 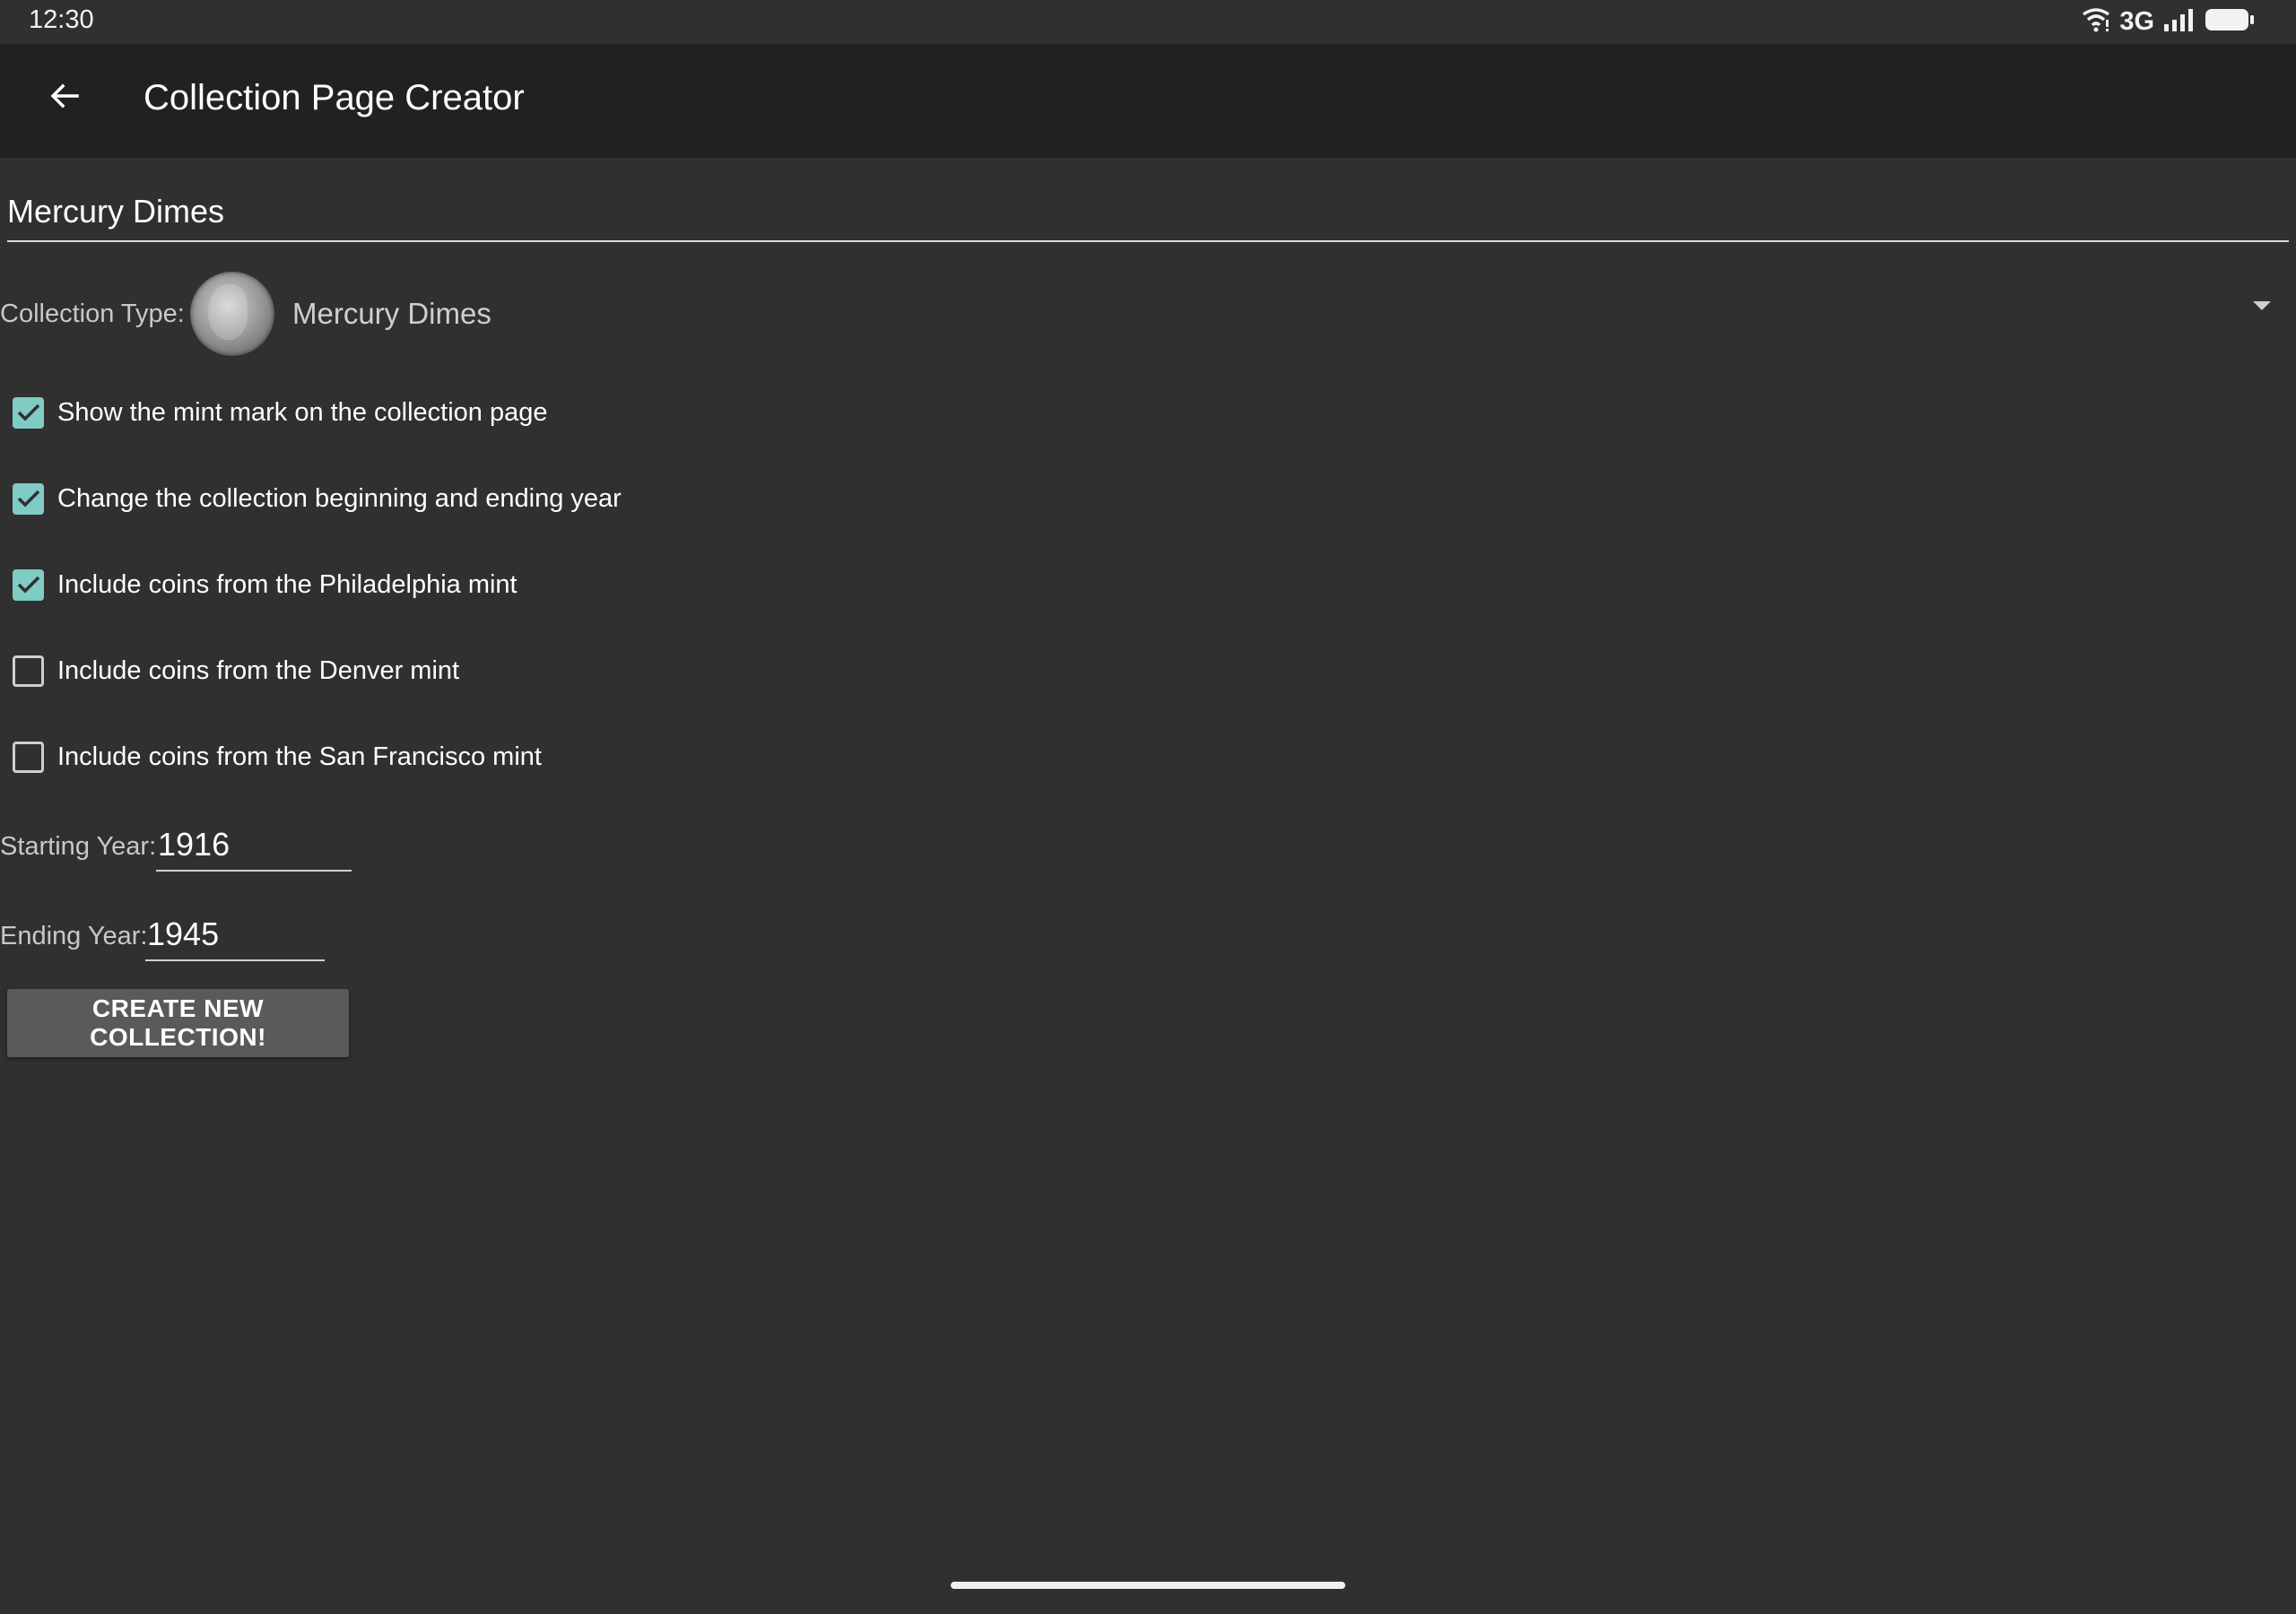 I want to click on wifi-icon, so click(x=2096, y=22).